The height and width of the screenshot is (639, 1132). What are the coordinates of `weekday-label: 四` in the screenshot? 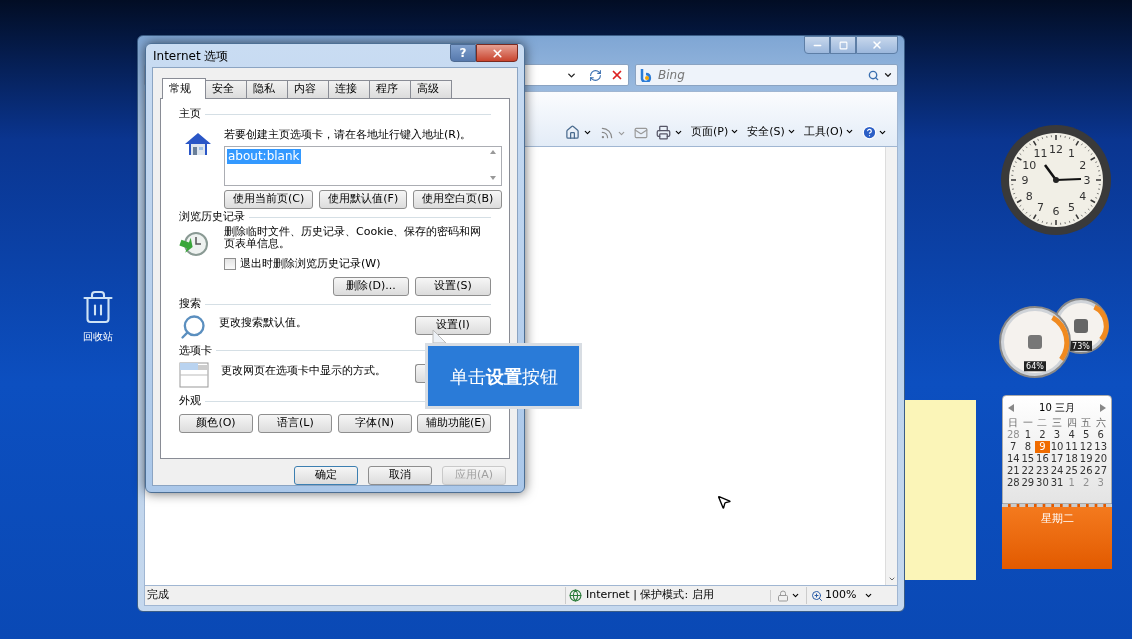 It's located at (1071, 423).